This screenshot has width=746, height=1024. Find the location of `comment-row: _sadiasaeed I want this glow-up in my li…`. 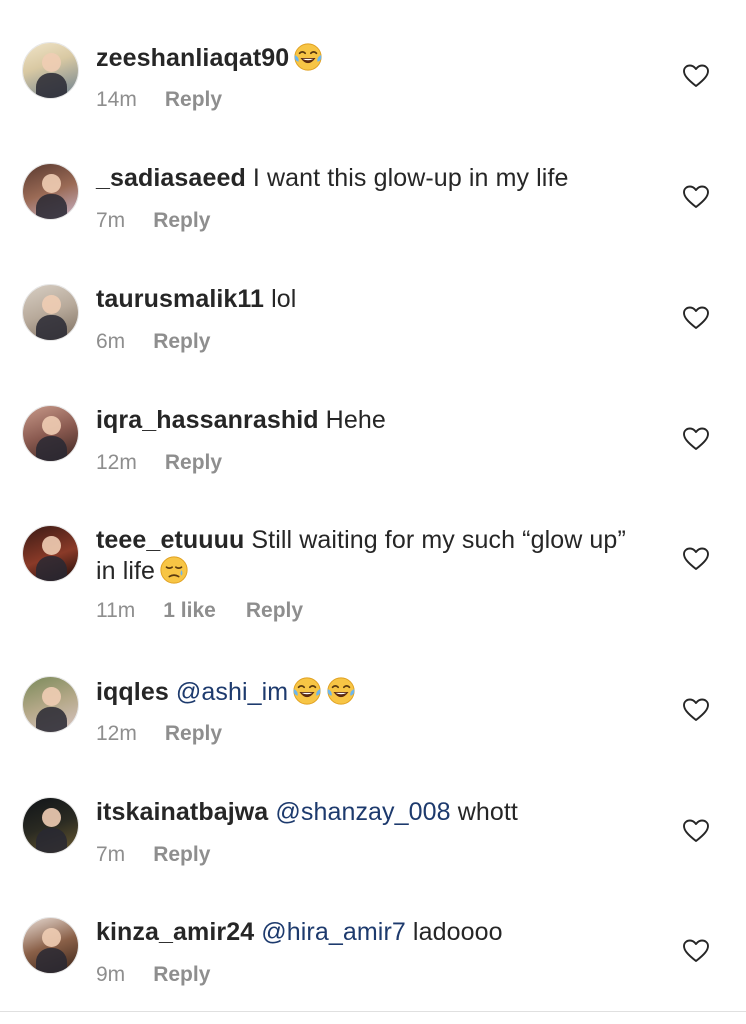

comment-row: _sadiasaeed I want this glow-up in my li… is located at coordinates (373, 223).